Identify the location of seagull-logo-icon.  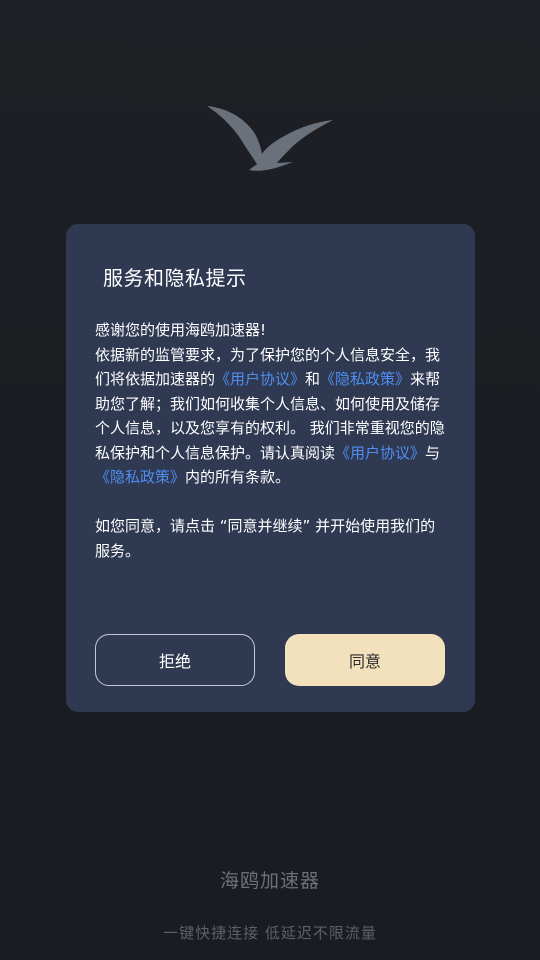
(270, 138).